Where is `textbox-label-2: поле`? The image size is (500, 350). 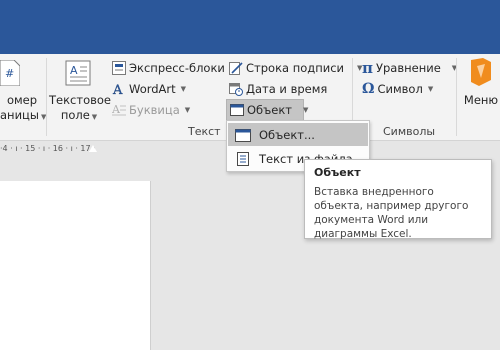
textbox-label-2: поле is located at coordinates (75, 115).